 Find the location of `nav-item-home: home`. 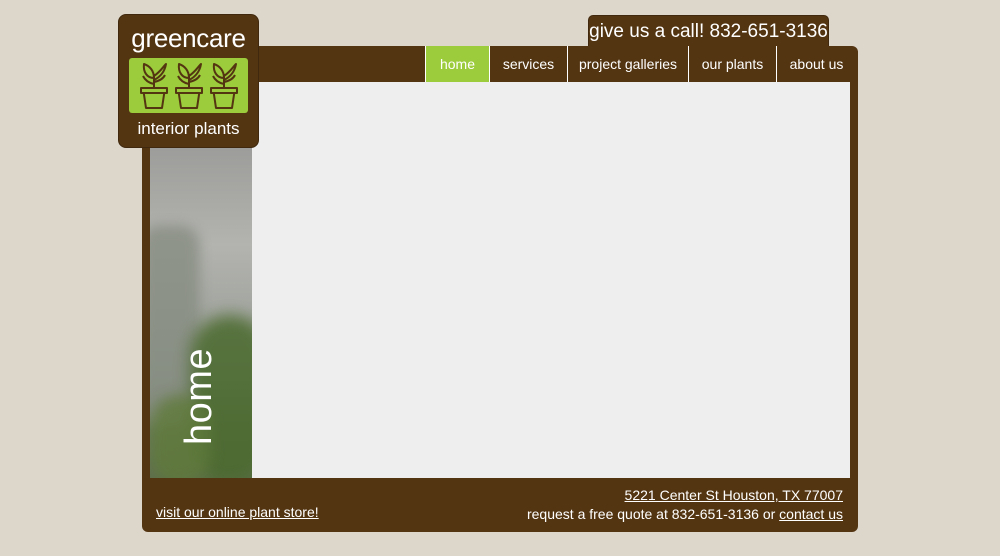

nav-item-home: home is located at coordinates (457, 64).